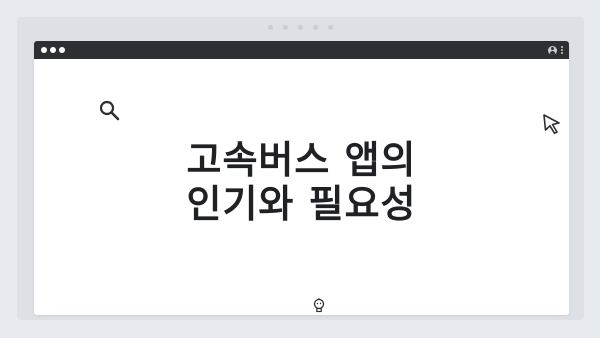  I want to click on titlebar-actions, so click(555, 50).